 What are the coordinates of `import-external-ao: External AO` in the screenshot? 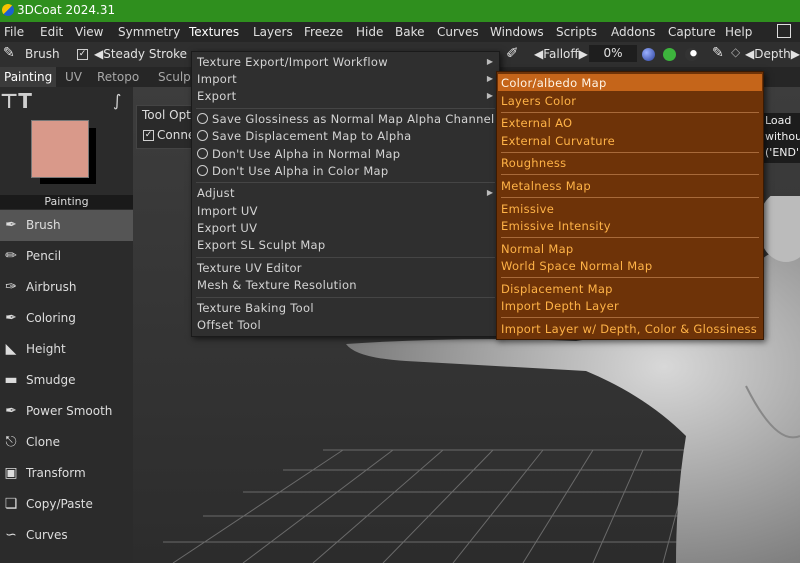 It's located at (536, 123).